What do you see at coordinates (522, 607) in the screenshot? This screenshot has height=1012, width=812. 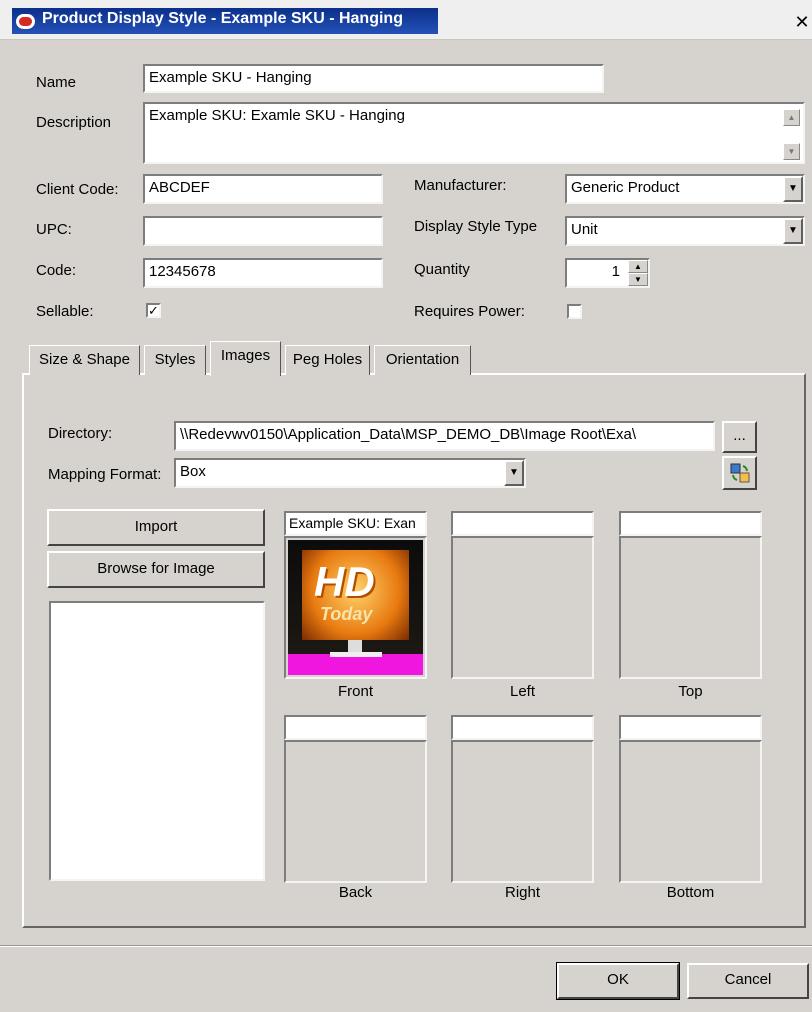 I see `left-image-slot` at bounding box center [522, 607].